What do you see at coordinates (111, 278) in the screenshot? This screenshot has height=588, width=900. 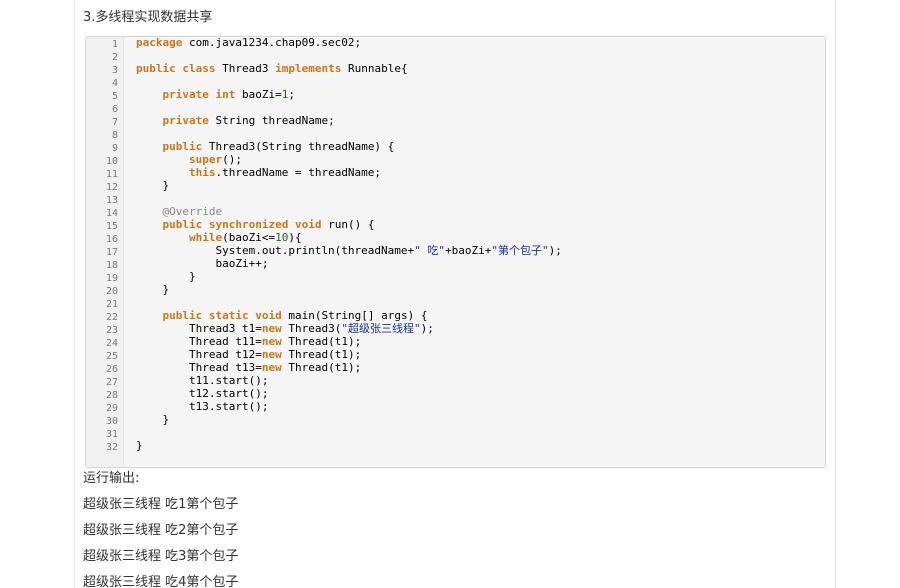 I see `line-number: 19` at bounding box center [111, 278].